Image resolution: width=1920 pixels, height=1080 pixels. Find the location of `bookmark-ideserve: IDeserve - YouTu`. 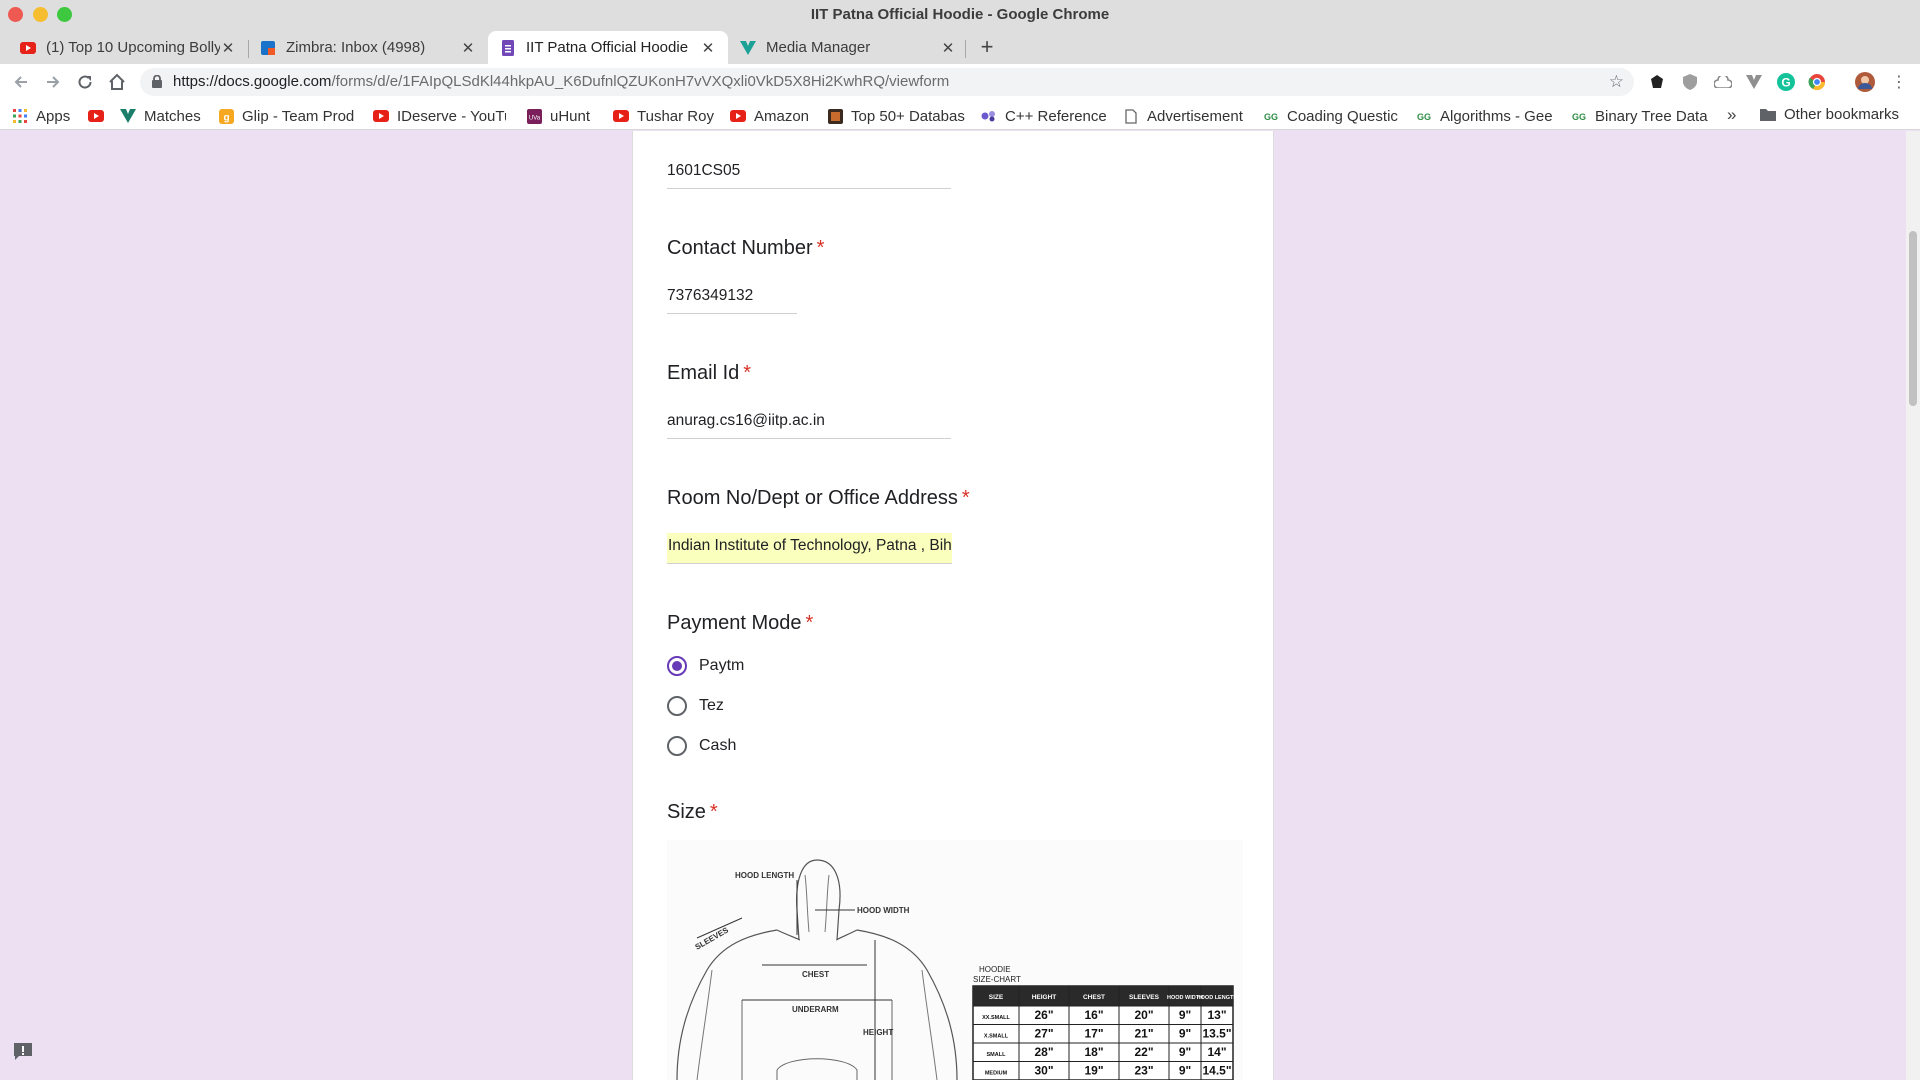

bookmark-ideserve: IDeserve - YouTu is located at coordinates (439, 116).